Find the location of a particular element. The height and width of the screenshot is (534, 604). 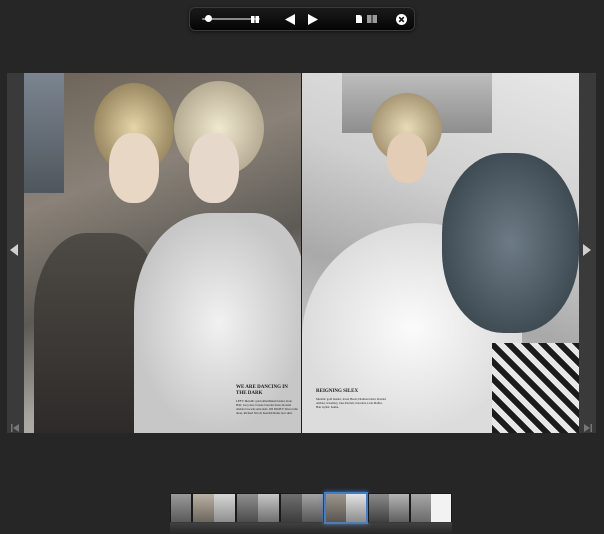

double-page-view-icon is located at coordinates (372, 19).